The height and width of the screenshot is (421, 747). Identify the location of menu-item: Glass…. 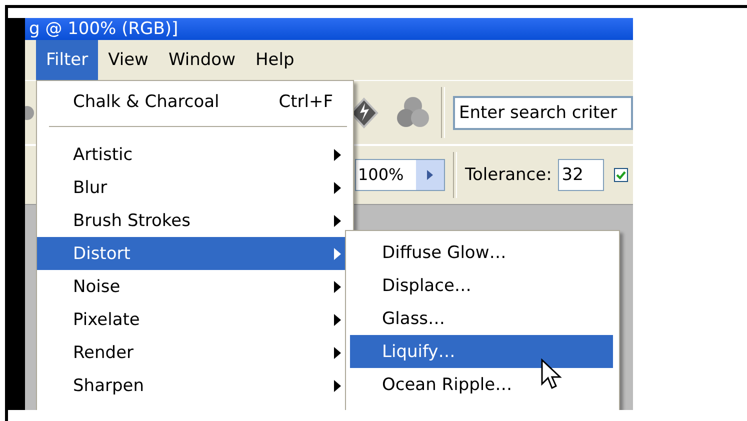
(481, 318).